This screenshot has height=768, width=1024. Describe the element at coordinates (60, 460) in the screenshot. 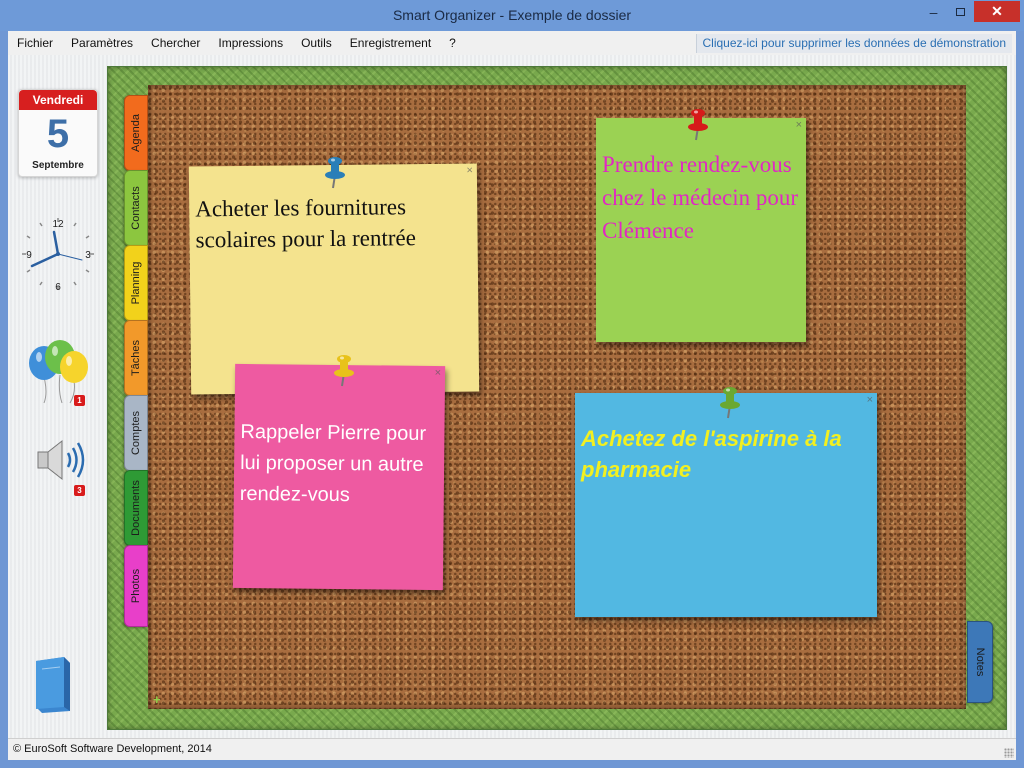

I see `speaker-icon` at that location.